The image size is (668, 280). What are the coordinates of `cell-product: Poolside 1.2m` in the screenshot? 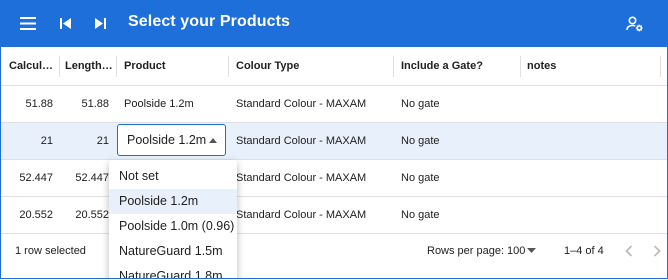 It's located at (174, 104).